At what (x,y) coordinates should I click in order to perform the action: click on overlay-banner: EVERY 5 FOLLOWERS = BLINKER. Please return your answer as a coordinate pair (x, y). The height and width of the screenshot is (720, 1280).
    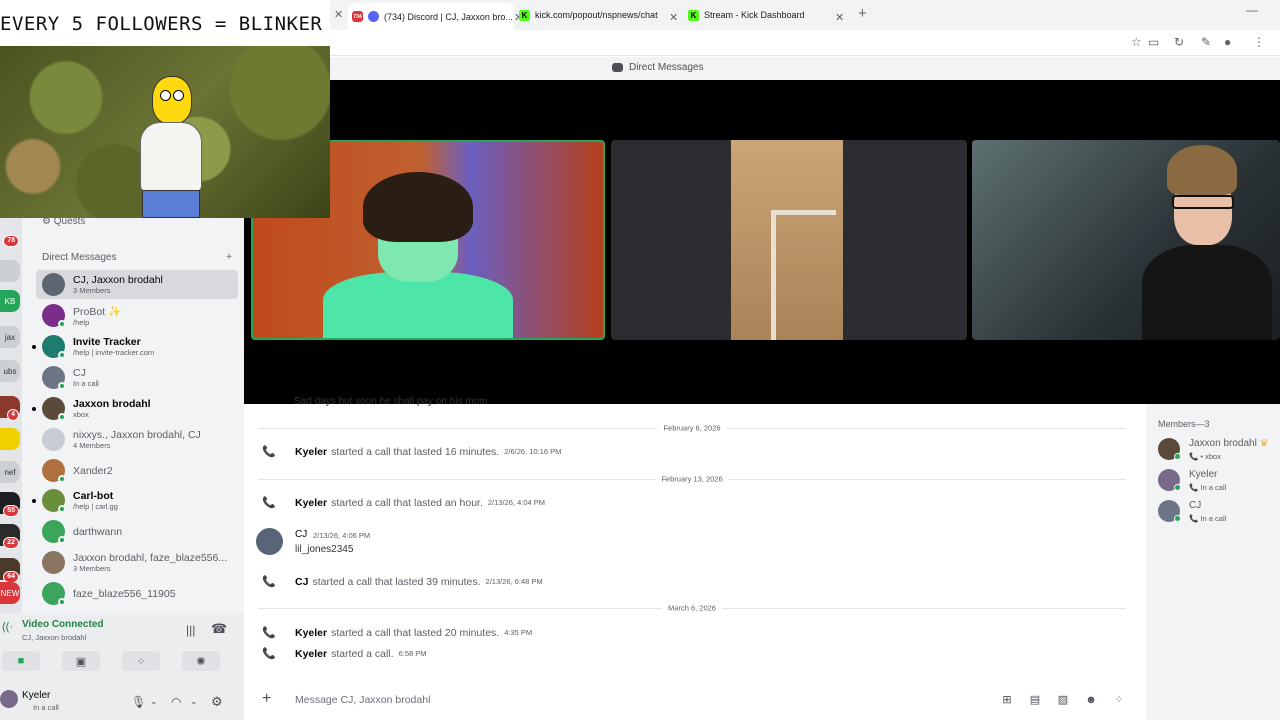
    Looking at the image, I should click on (165, 23).